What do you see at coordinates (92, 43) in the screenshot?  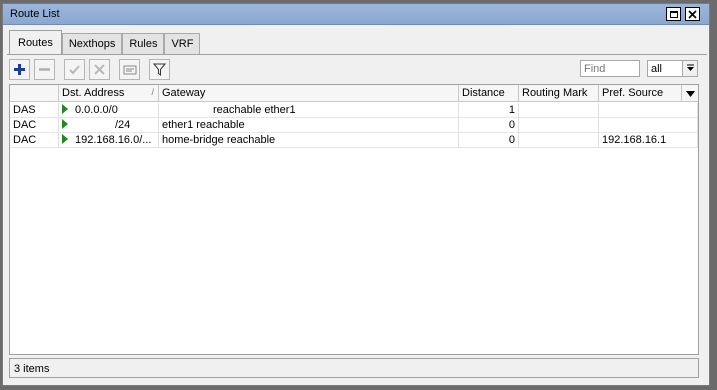 I see `tab-nexthops: Nexthops` at bounding box center [92, 43].